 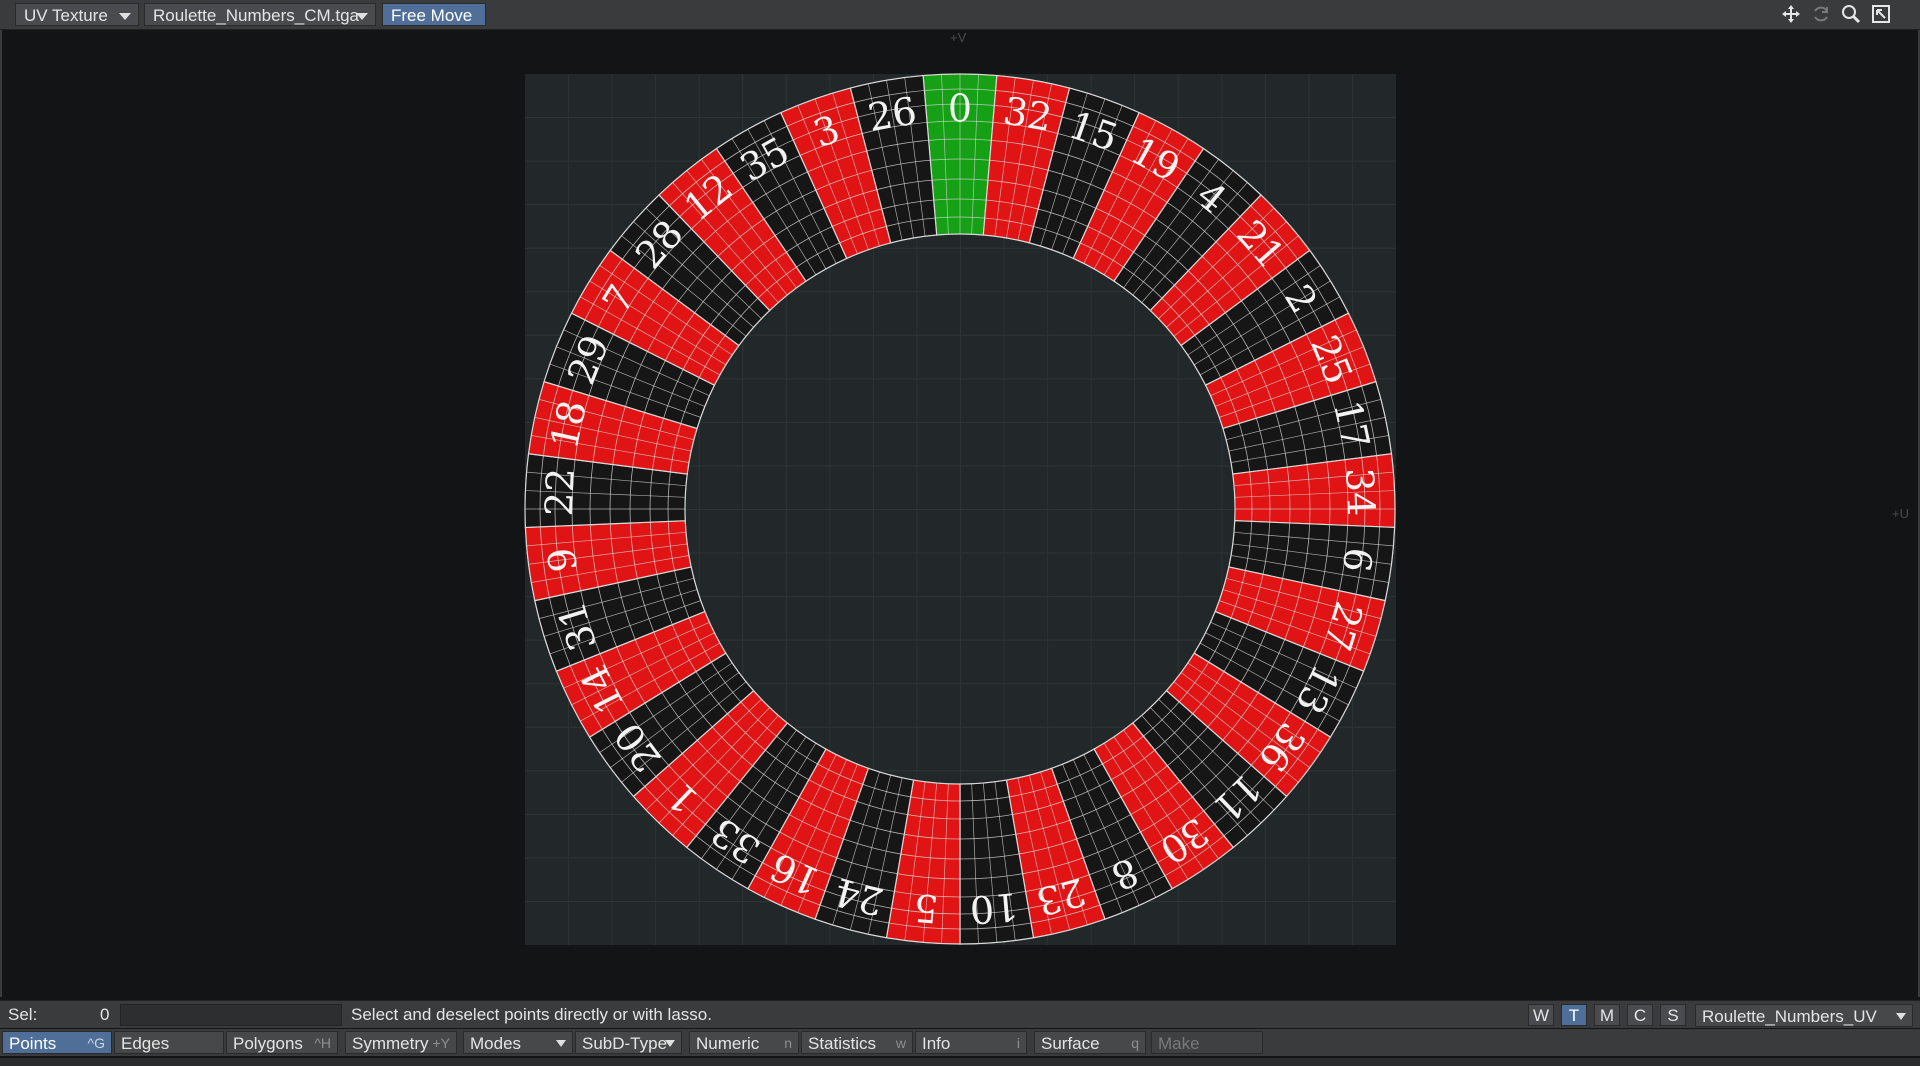 What do you see at coordinates (1018, 1043) in the screenshot?
I see `info-shortcut: i` at bounding box center [1018, 1043].